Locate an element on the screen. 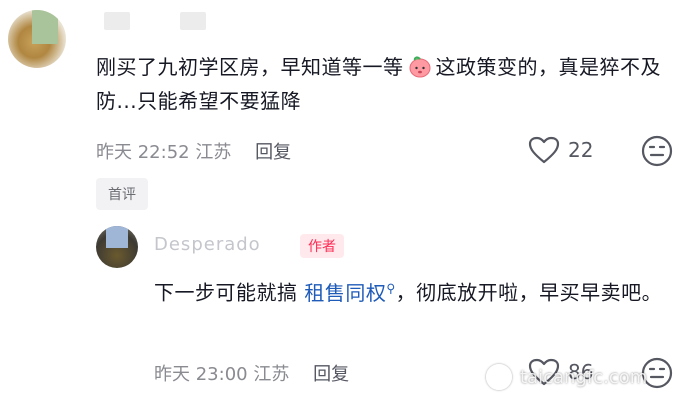  commenter-avatar is located at coordinates (37, 39).